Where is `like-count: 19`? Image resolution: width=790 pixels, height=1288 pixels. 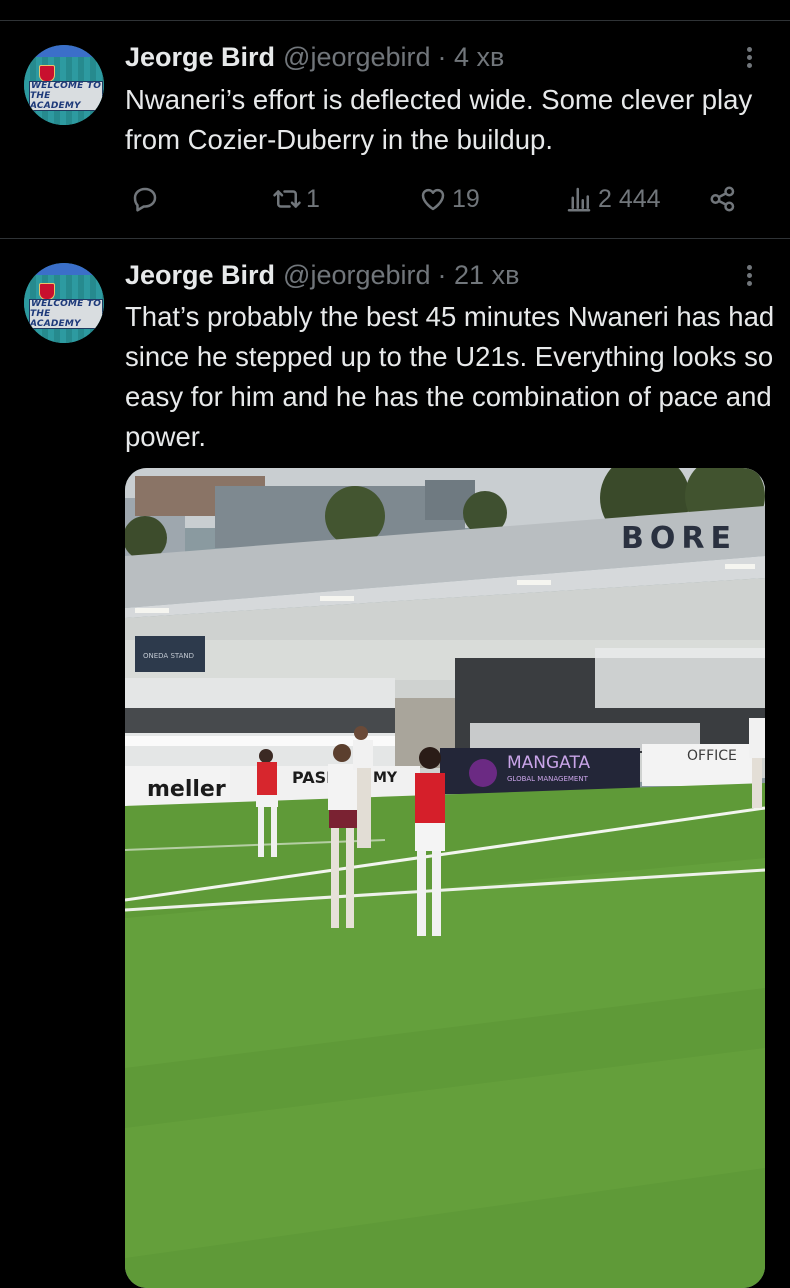
like-count: 19 is located at coordinates (466, 198).